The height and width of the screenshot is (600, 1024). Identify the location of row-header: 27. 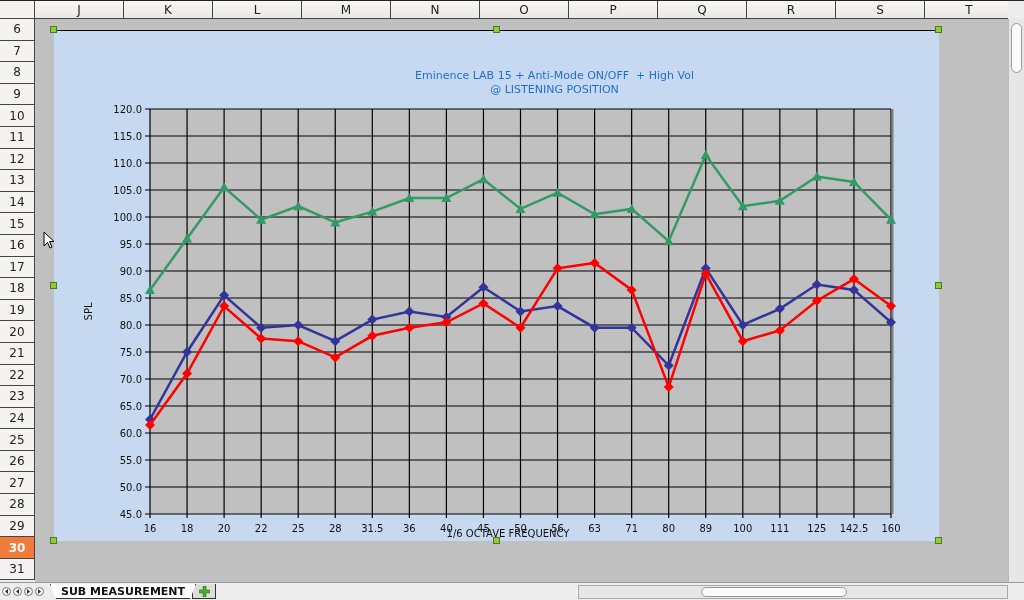
(17, 483).